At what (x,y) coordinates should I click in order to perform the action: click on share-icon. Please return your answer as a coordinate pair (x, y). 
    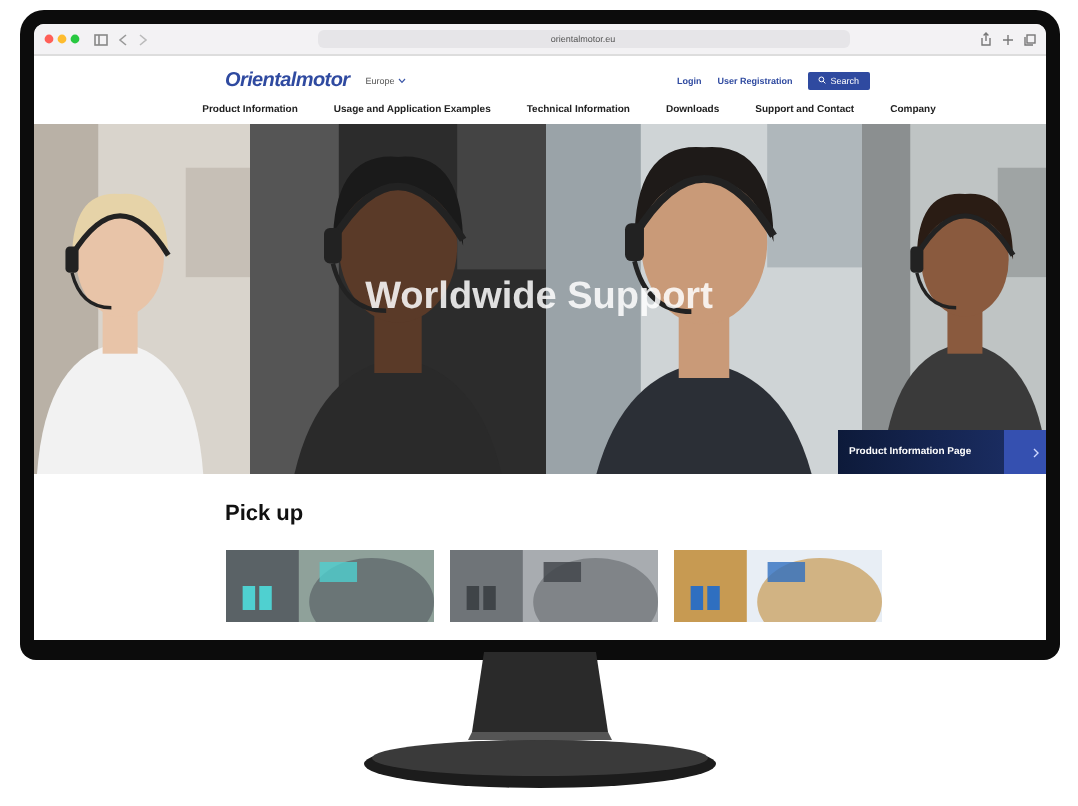
    Looking at the image, I should click on (985, 39).